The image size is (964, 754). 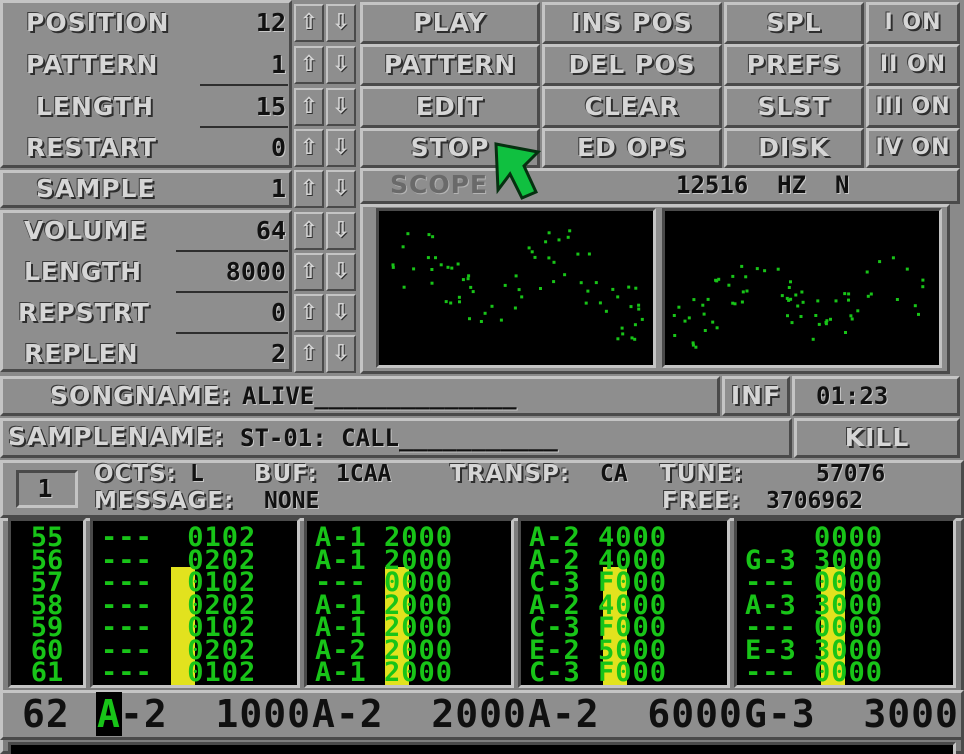 I want to click on length-down-arrow-icon: ⇩, so click(x=341, y=107).